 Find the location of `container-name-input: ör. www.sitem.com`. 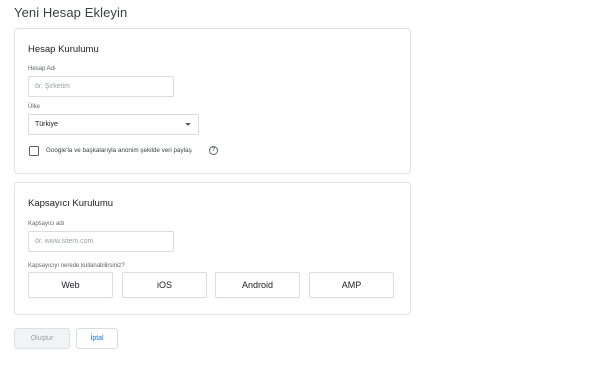

container-name-input: ör. www.sitem.com is located at coordinates (101, 241).